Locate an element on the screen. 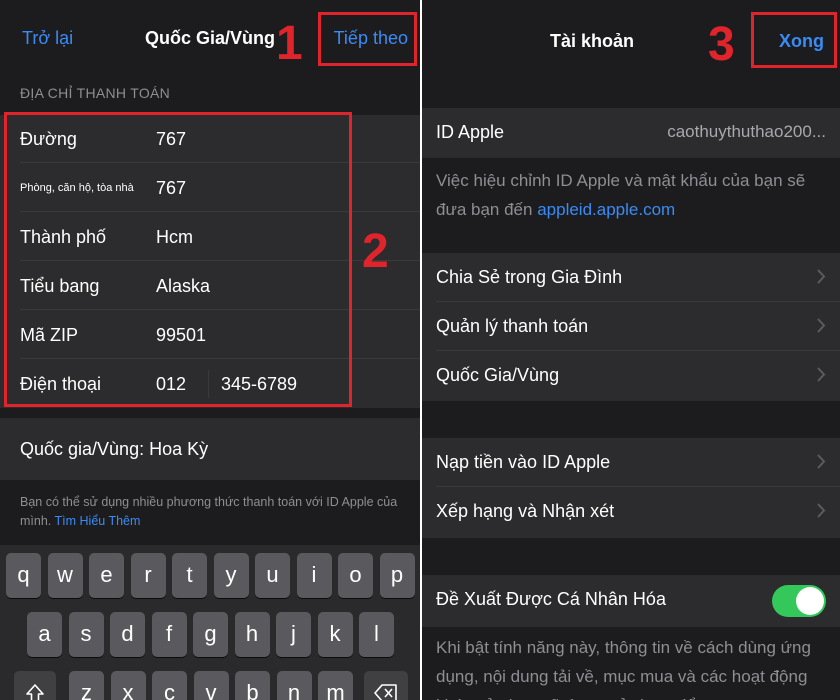 This screenshot has height=700, width=840. key-j: j is located at coordinates (293, 634).